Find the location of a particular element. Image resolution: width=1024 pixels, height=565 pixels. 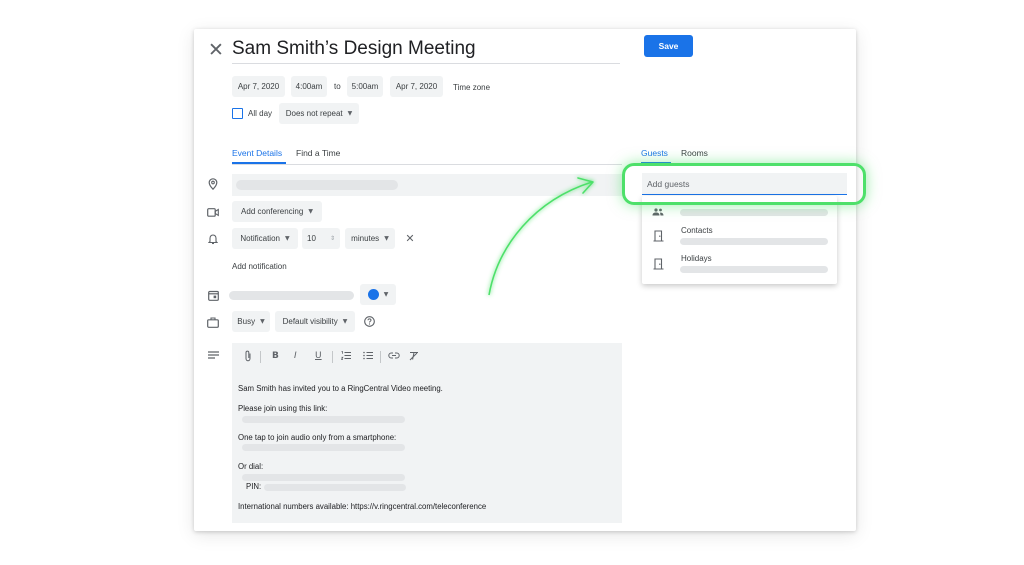

briefcase-icon is located at coordinates (213, 322).